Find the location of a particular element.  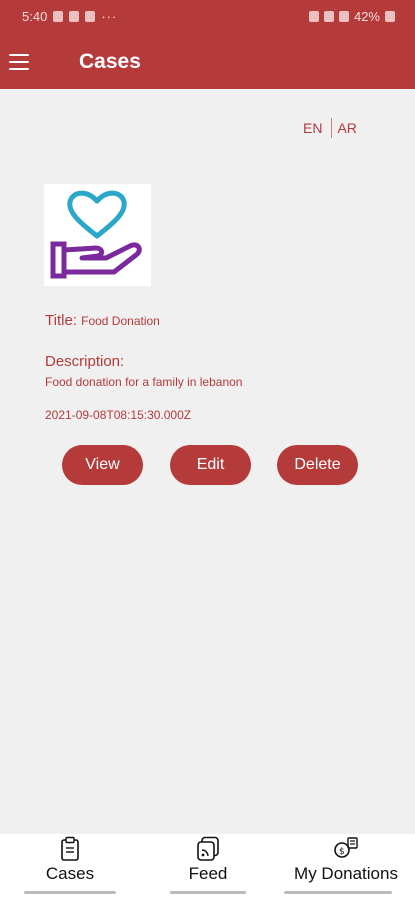

nav-item-my-donations: $ My Donations is located at coordinates (346, 867).